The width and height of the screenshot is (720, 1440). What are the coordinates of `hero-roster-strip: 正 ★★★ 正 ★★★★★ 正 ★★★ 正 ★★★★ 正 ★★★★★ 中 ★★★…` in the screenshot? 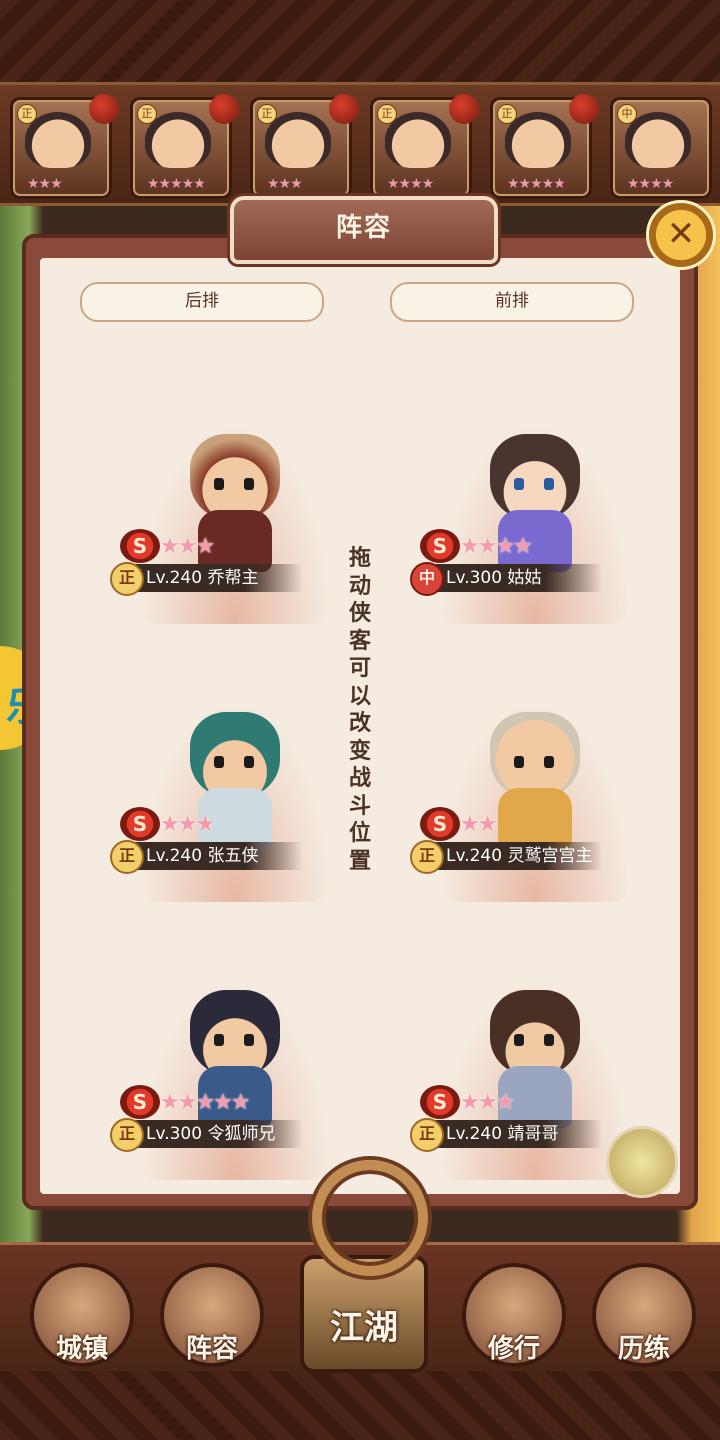 It's located at (360, 144).